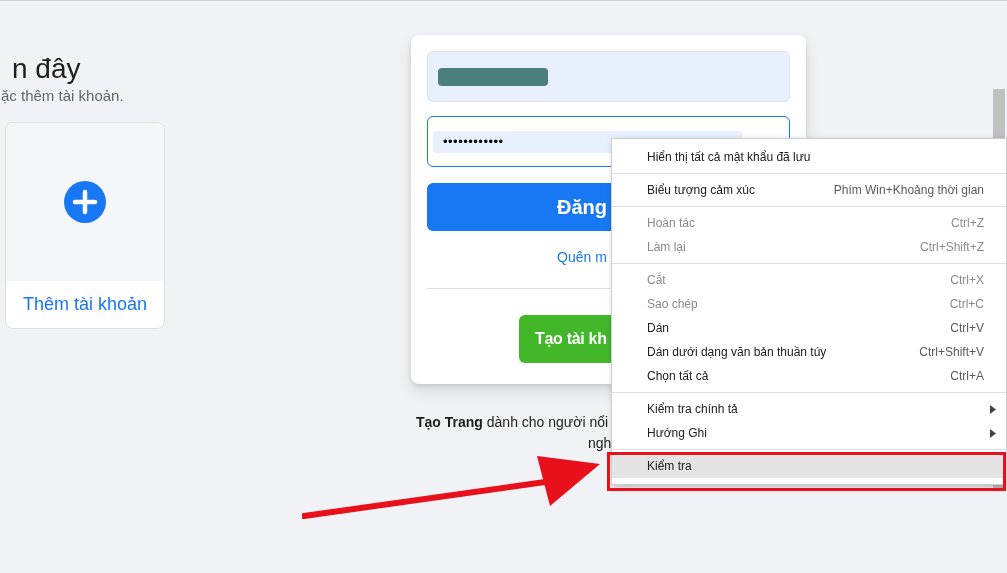 The image size is (1007, 573). I want to click on menu-item: Kiểm tra, so click(809, 466).